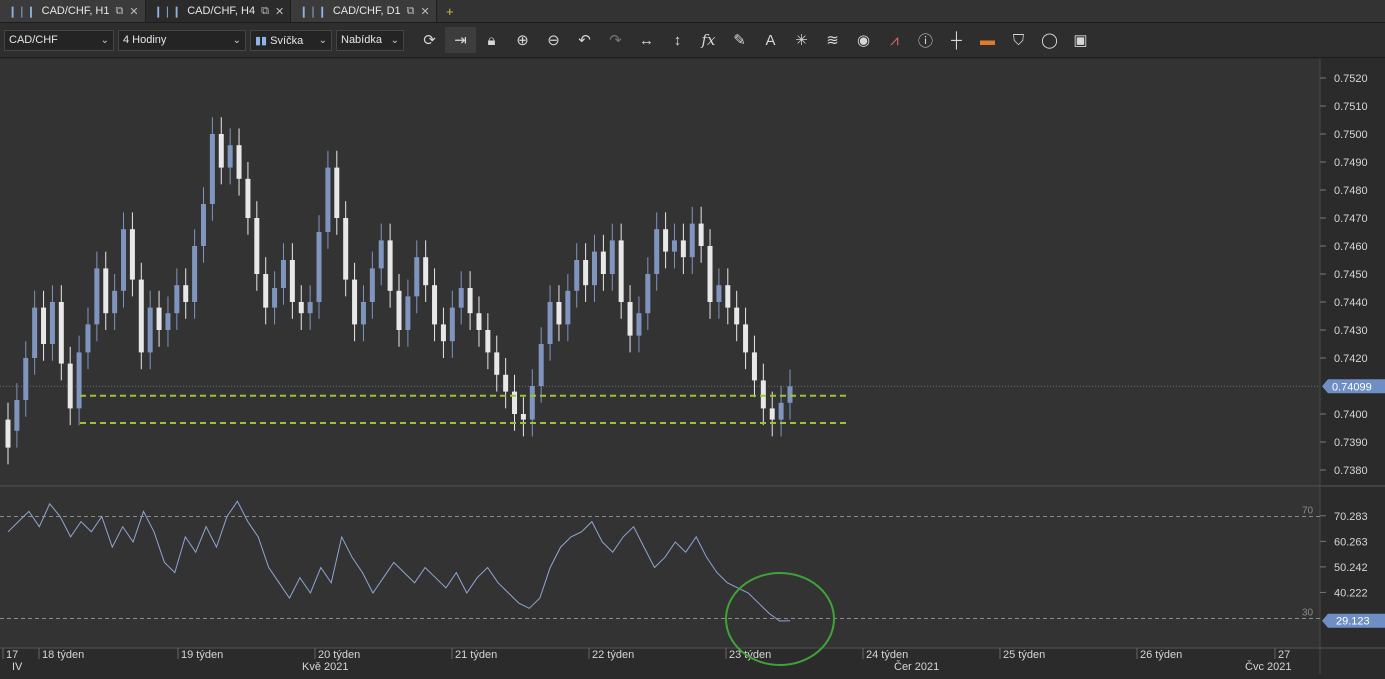 The width and height of the screenshot is (1385, 679). Describe the element at coordinates (1268, 666) in the screenshot. I see `month-label: Čvc 2021` at that location.